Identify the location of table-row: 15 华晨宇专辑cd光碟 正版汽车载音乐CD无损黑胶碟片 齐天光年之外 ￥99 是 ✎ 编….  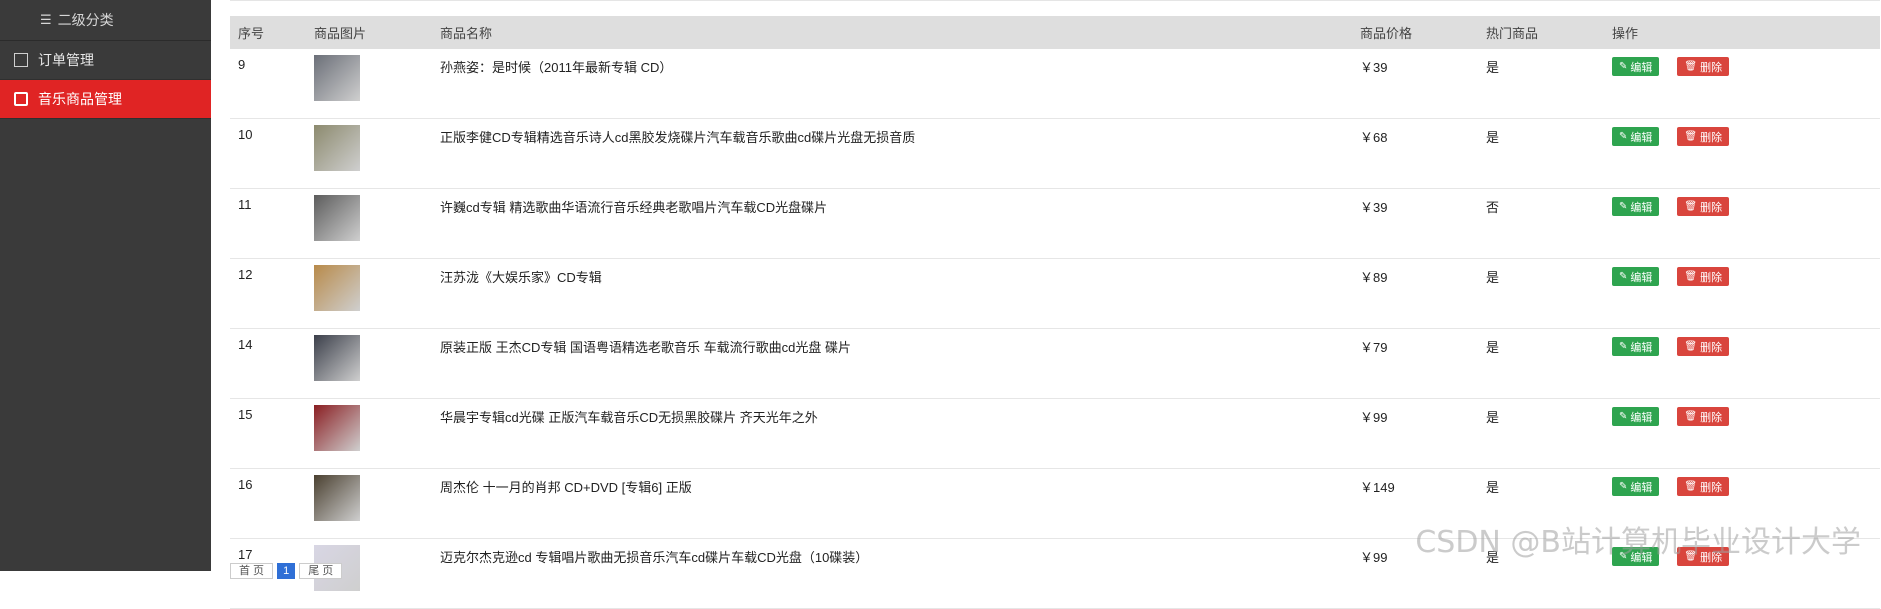
(1055, 433).